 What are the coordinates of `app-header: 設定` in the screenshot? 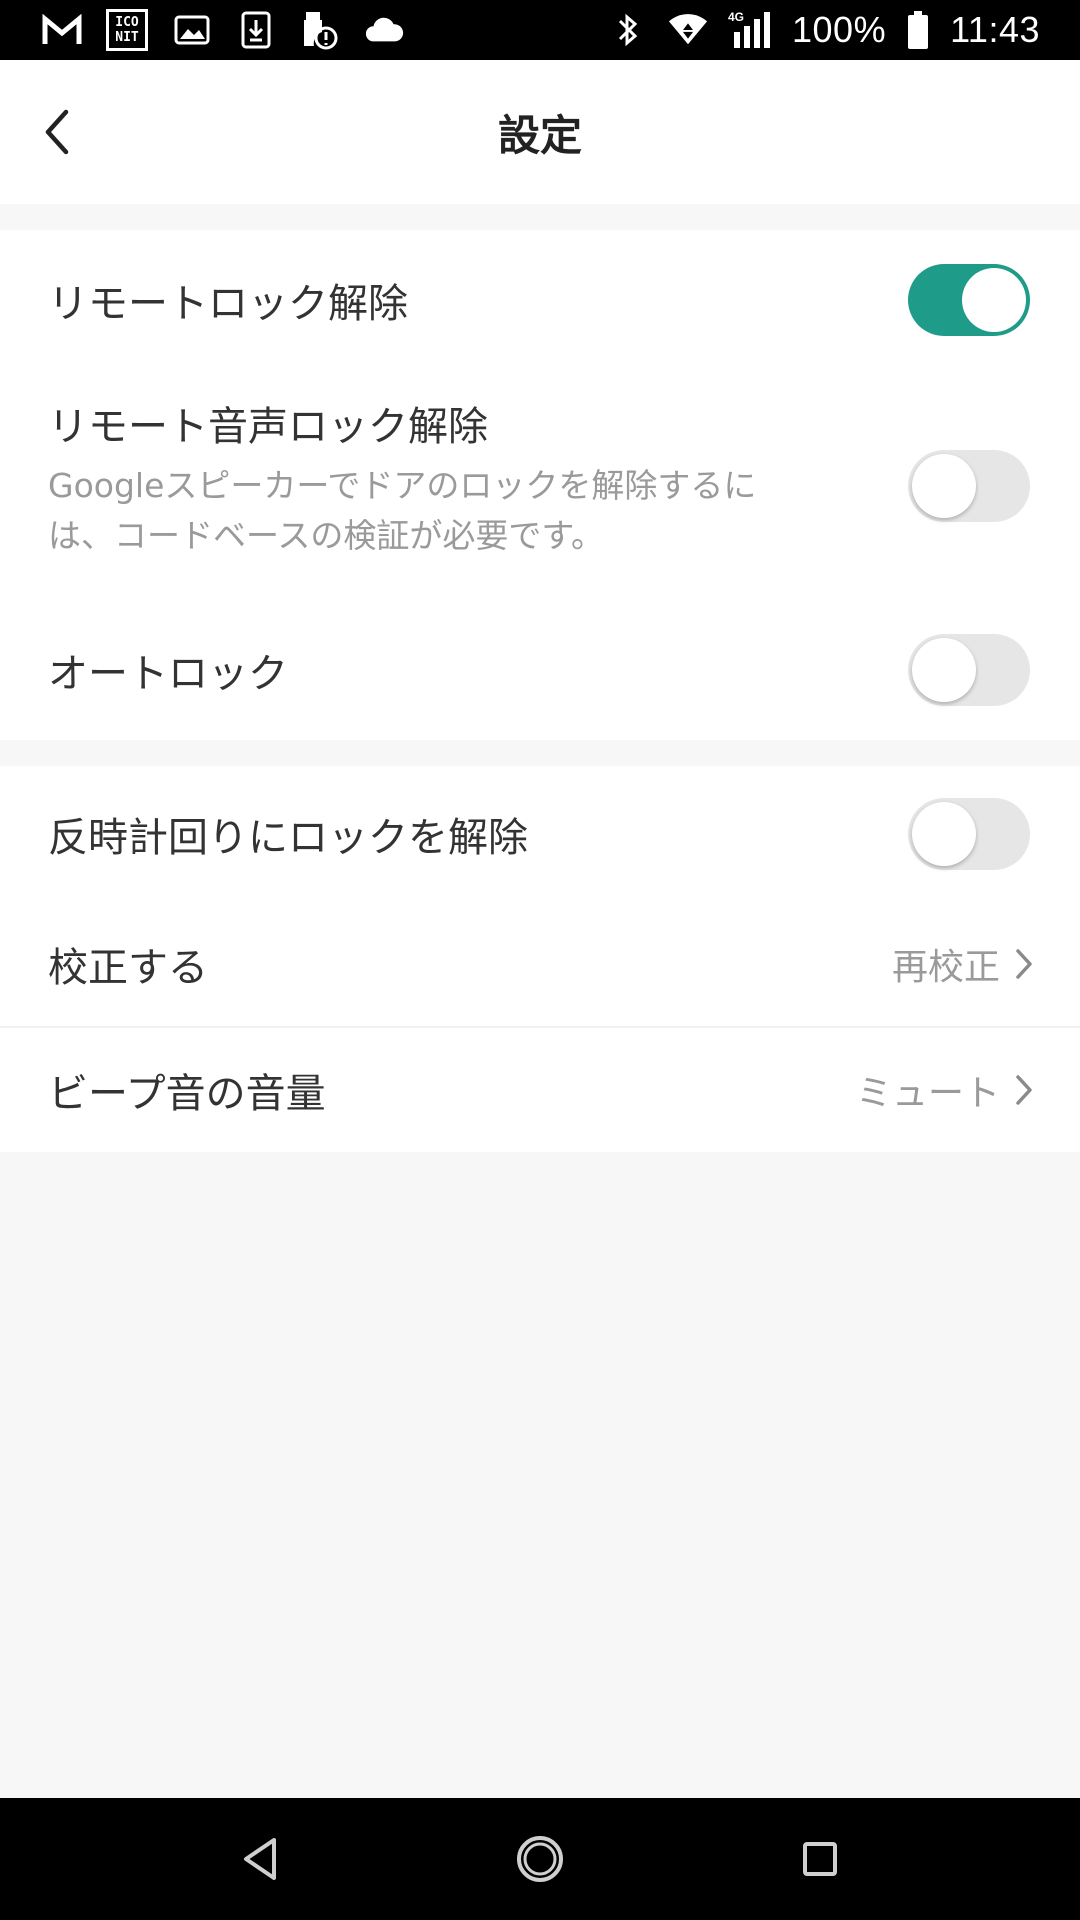 It's located at (540, 132).